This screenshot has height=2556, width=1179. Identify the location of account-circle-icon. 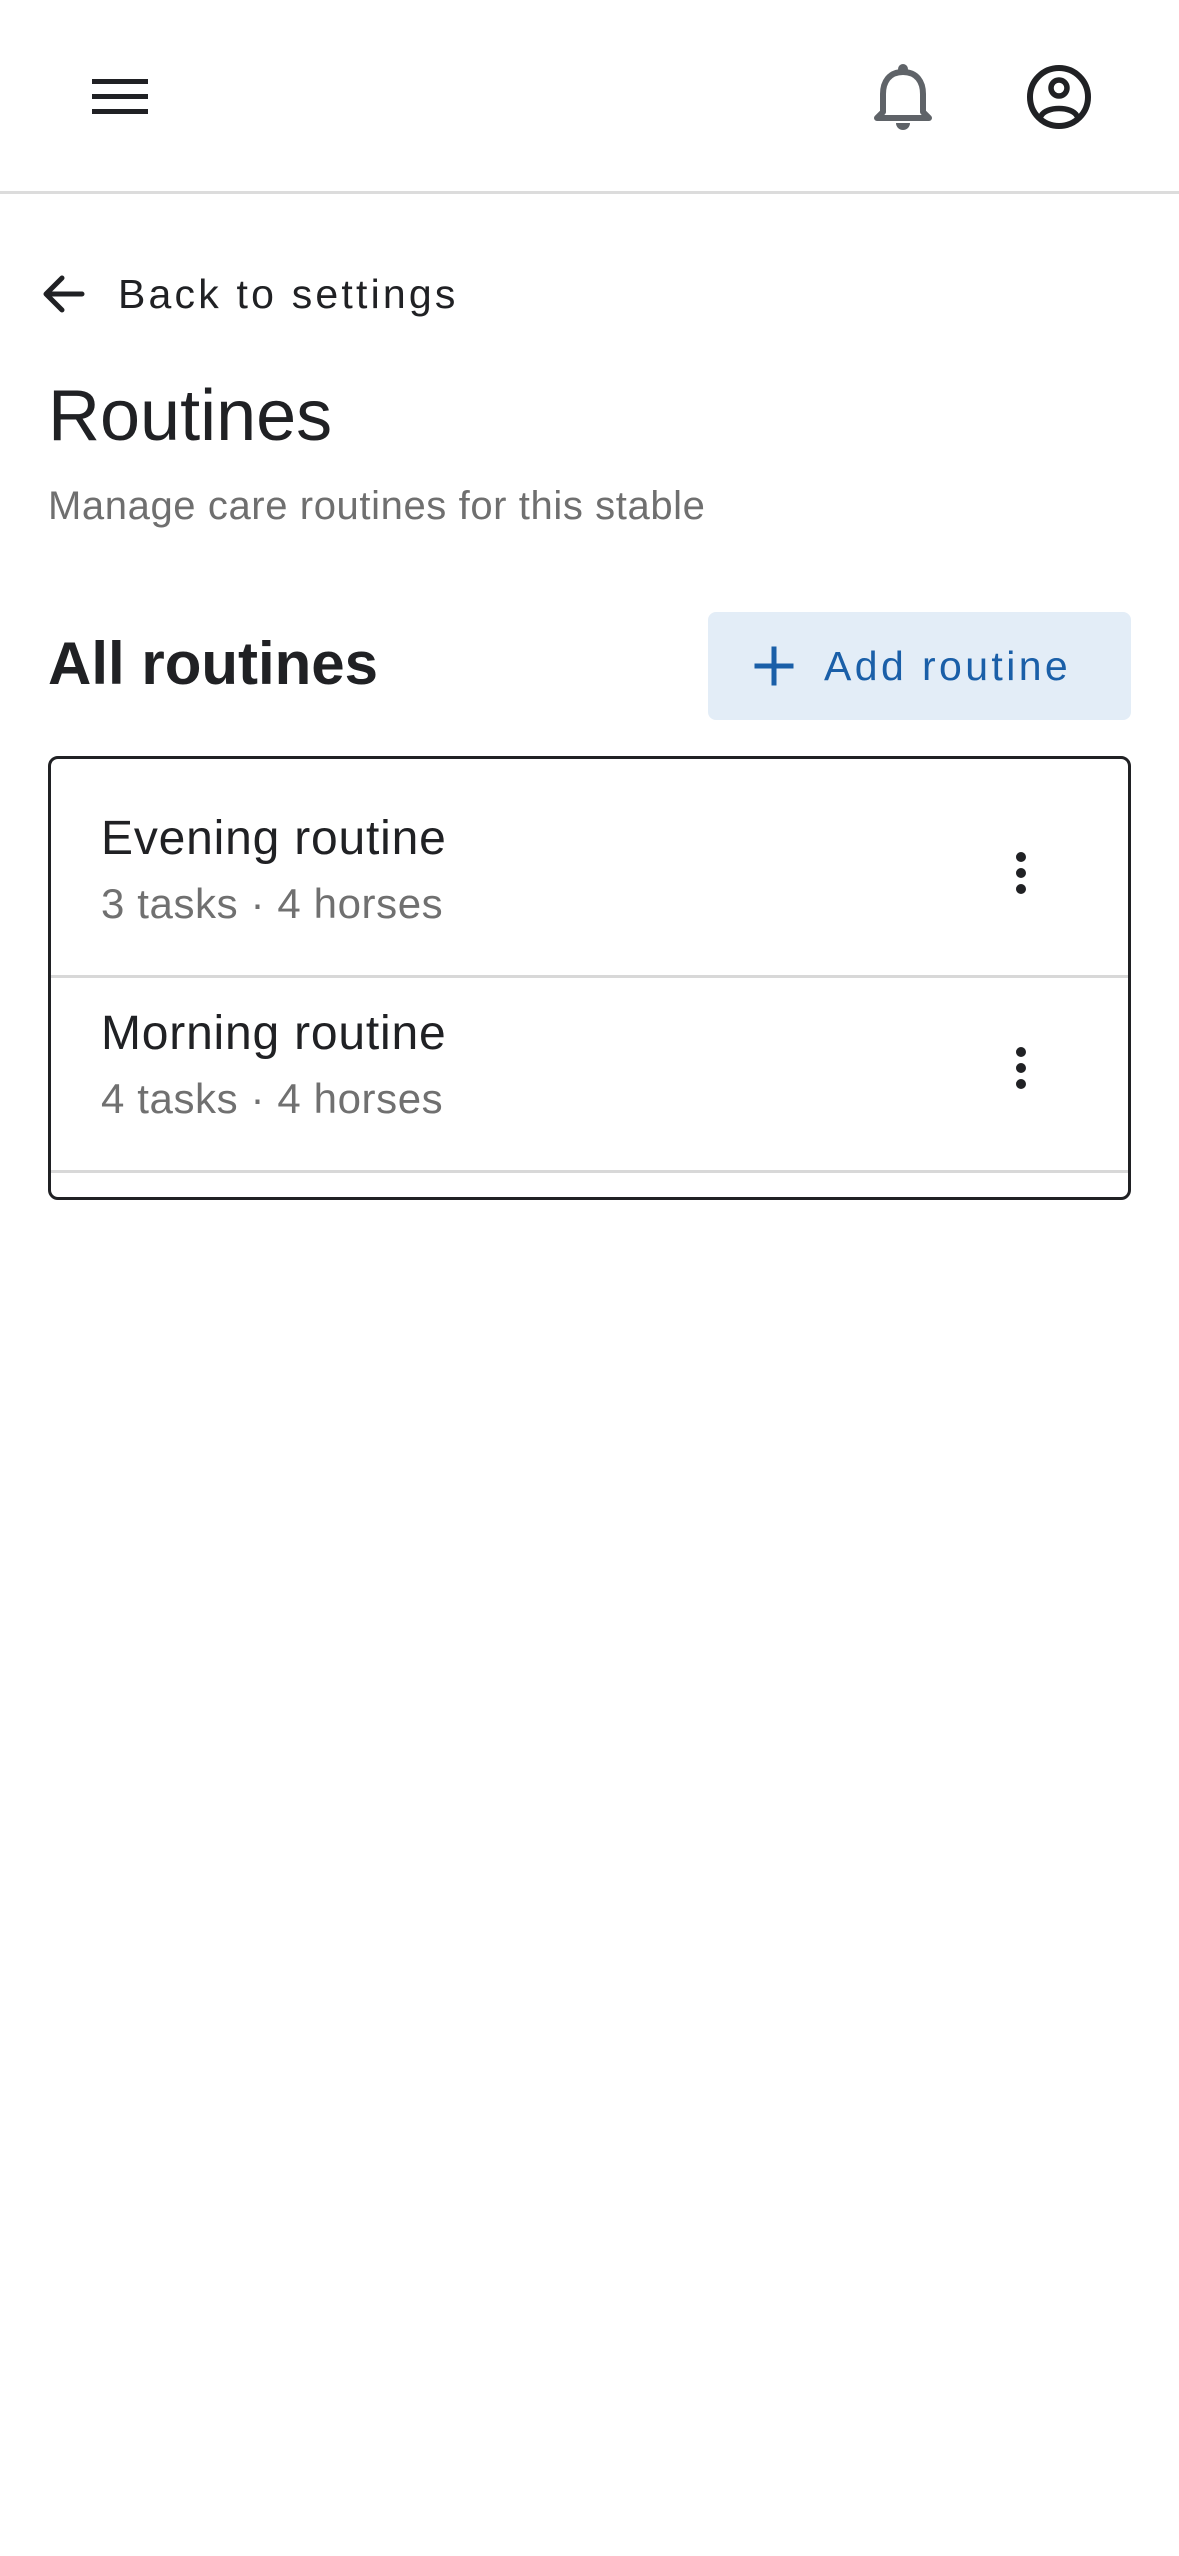
(1059, 97).